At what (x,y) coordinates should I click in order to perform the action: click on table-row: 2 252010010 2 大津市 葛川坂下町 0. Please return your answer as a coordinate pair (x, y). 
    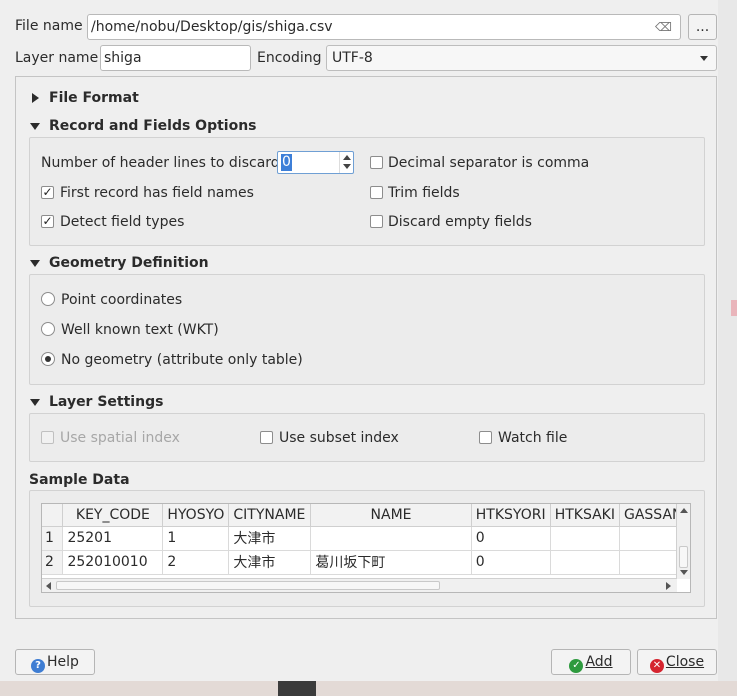
    Looking at the image, I should click on (366, 562).